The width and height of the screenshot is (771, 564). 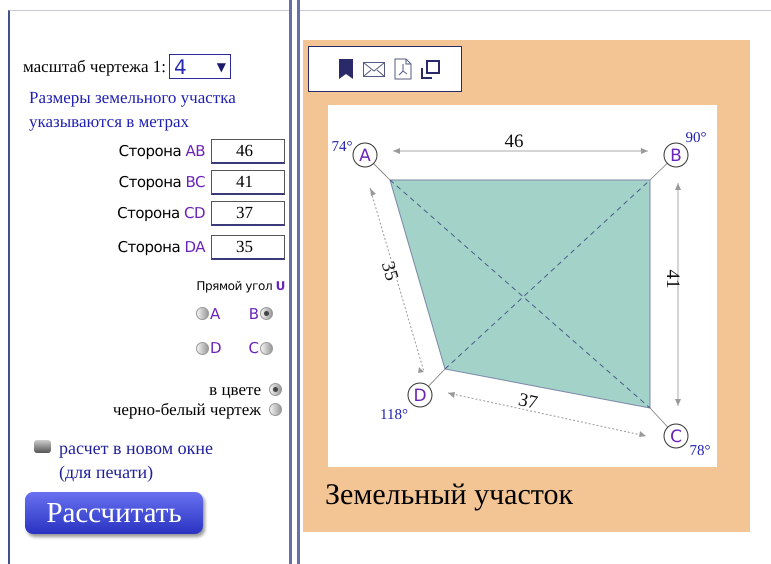 What do you see at coordinates (133, 109) in the screenshot?
I see `units-note: Размеры земельного участка указываются в метрах` at bounding box center [133, 109].